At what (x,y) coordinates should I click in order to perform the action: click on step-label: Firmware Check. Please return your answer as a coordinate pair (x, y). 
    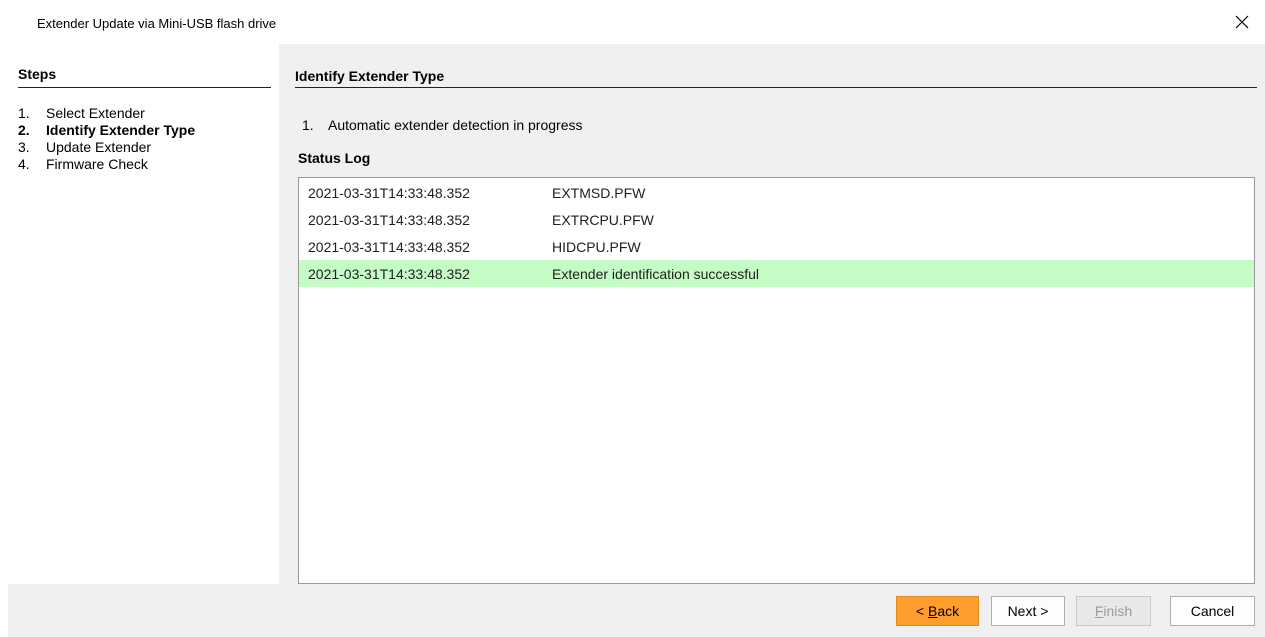
    Looking at the image, I should click on (97, 164).